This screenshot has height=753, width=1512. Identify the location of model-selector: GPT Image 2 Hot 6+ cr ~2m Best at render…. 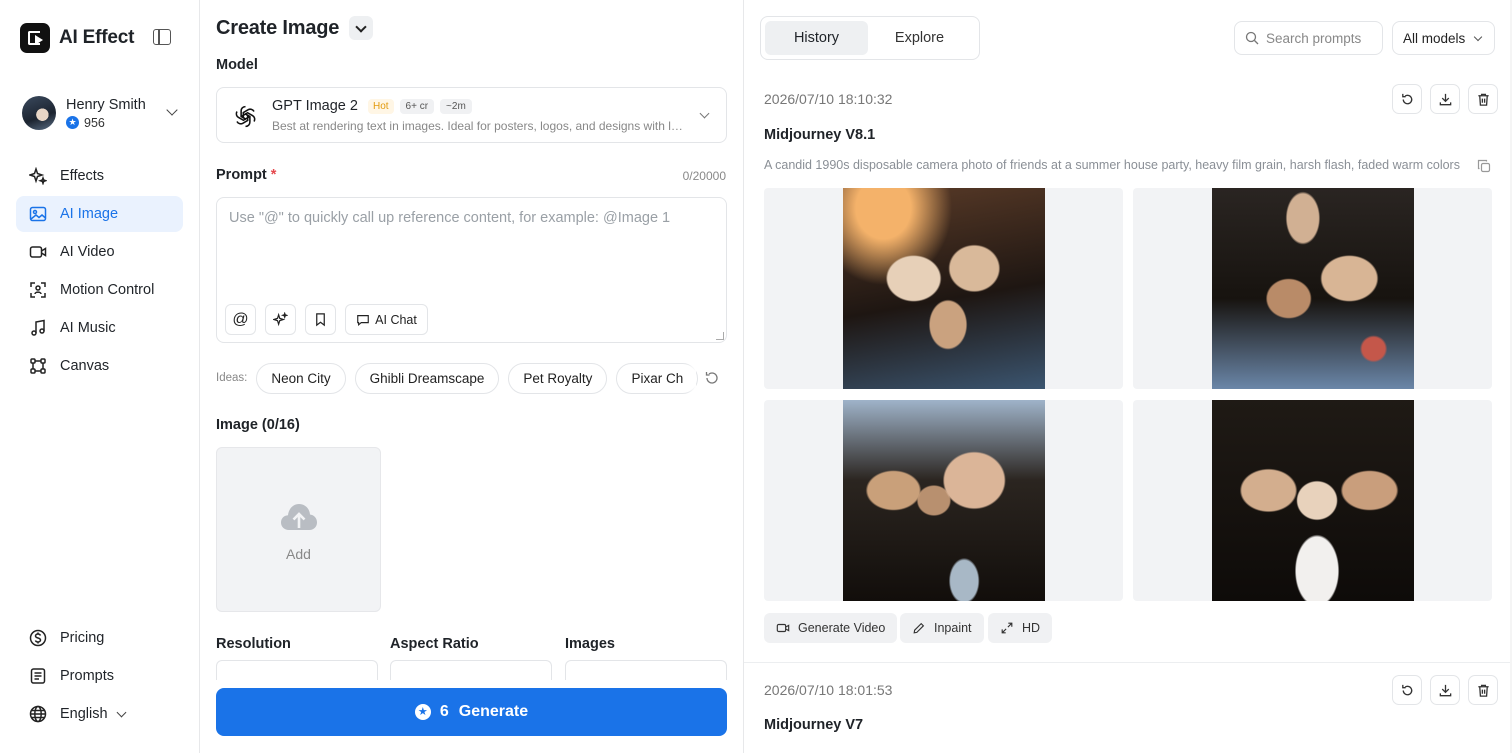
(471, 115).